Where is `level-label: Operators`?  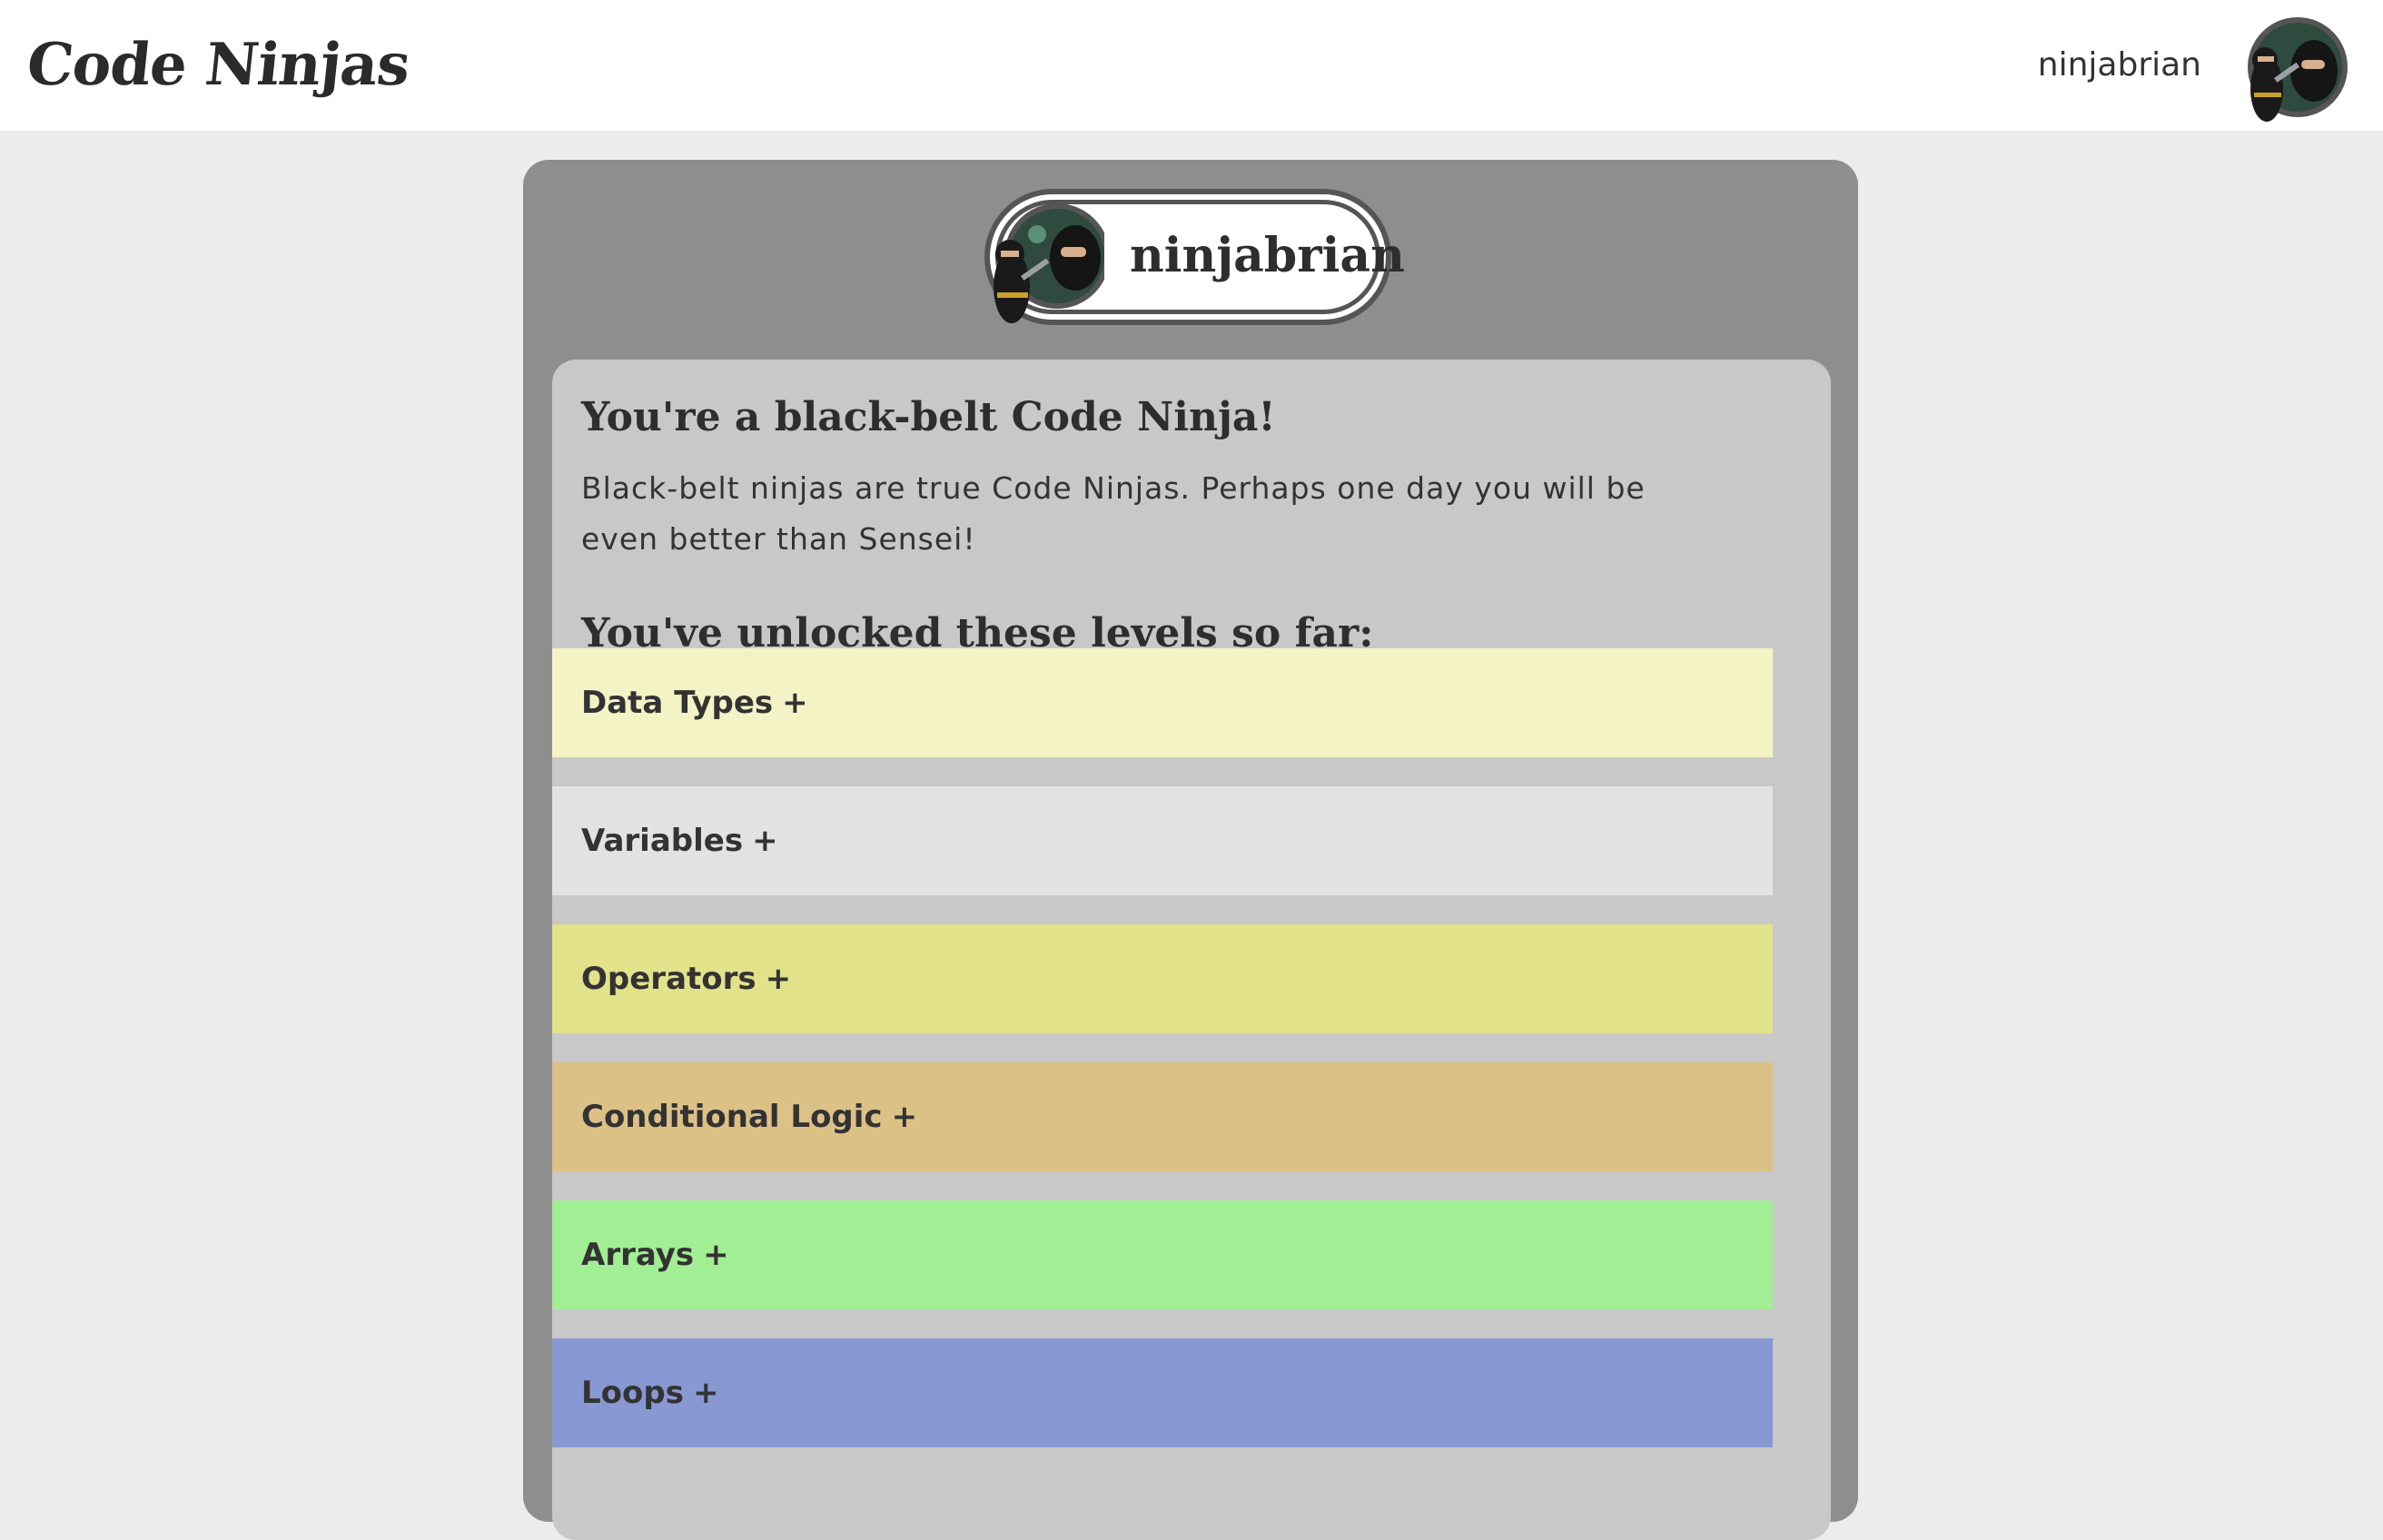
level-label: Operators is located at coordinates (668, 979).